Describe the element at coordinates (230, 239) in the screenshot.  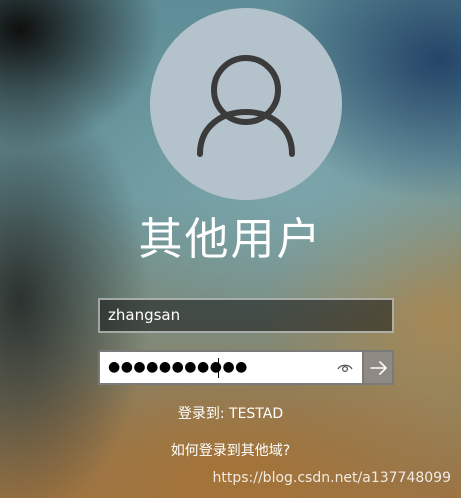
I see `user-name-title: 其他用户` at that location.